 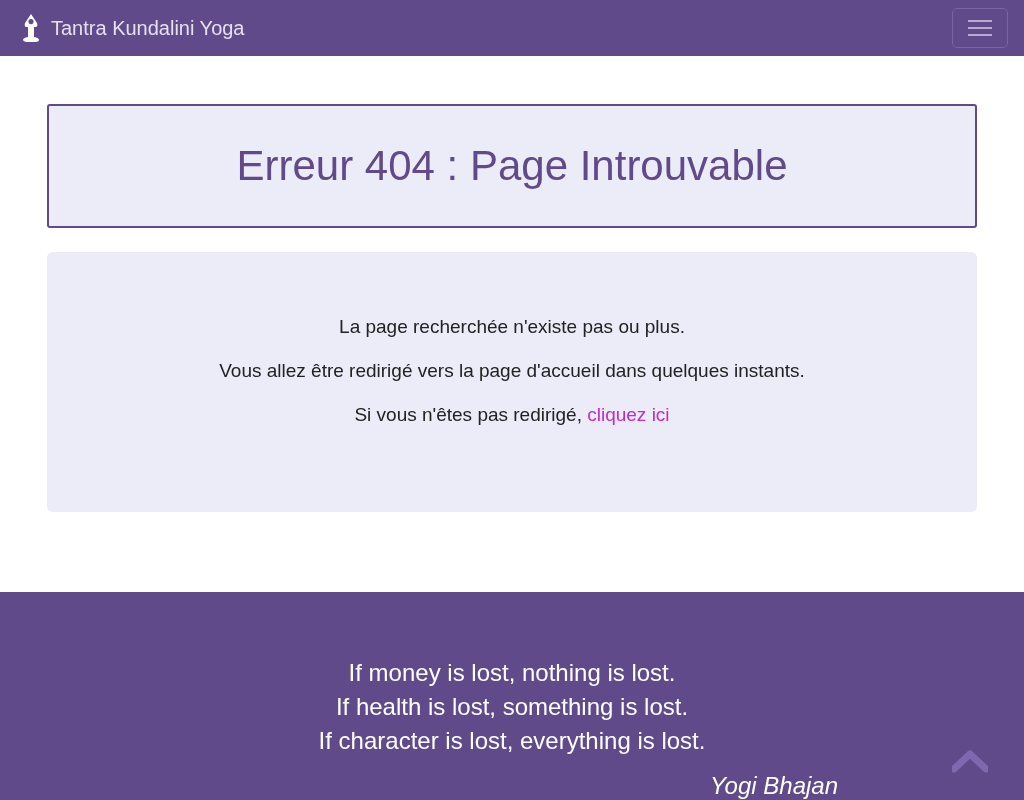 What do you see at coordinates (512, 415) in the screenshot?
I see `redirect-text: Si vous n'êtes pas redirigé, cliquez ici` at bounding box center [512, 415].